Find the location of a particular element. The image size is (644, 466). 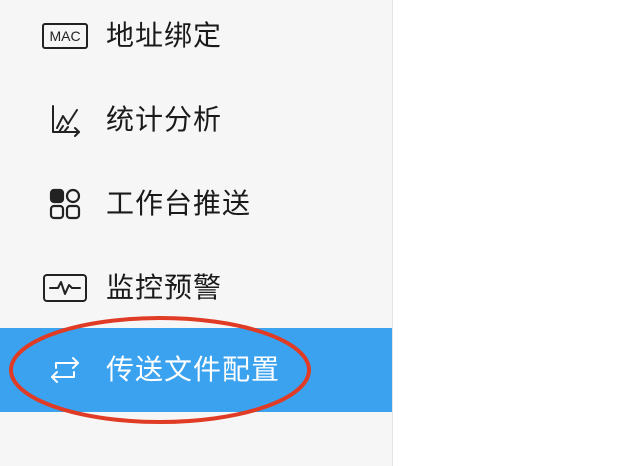

mac-icon: MAC is located at coordinates (65, 36).